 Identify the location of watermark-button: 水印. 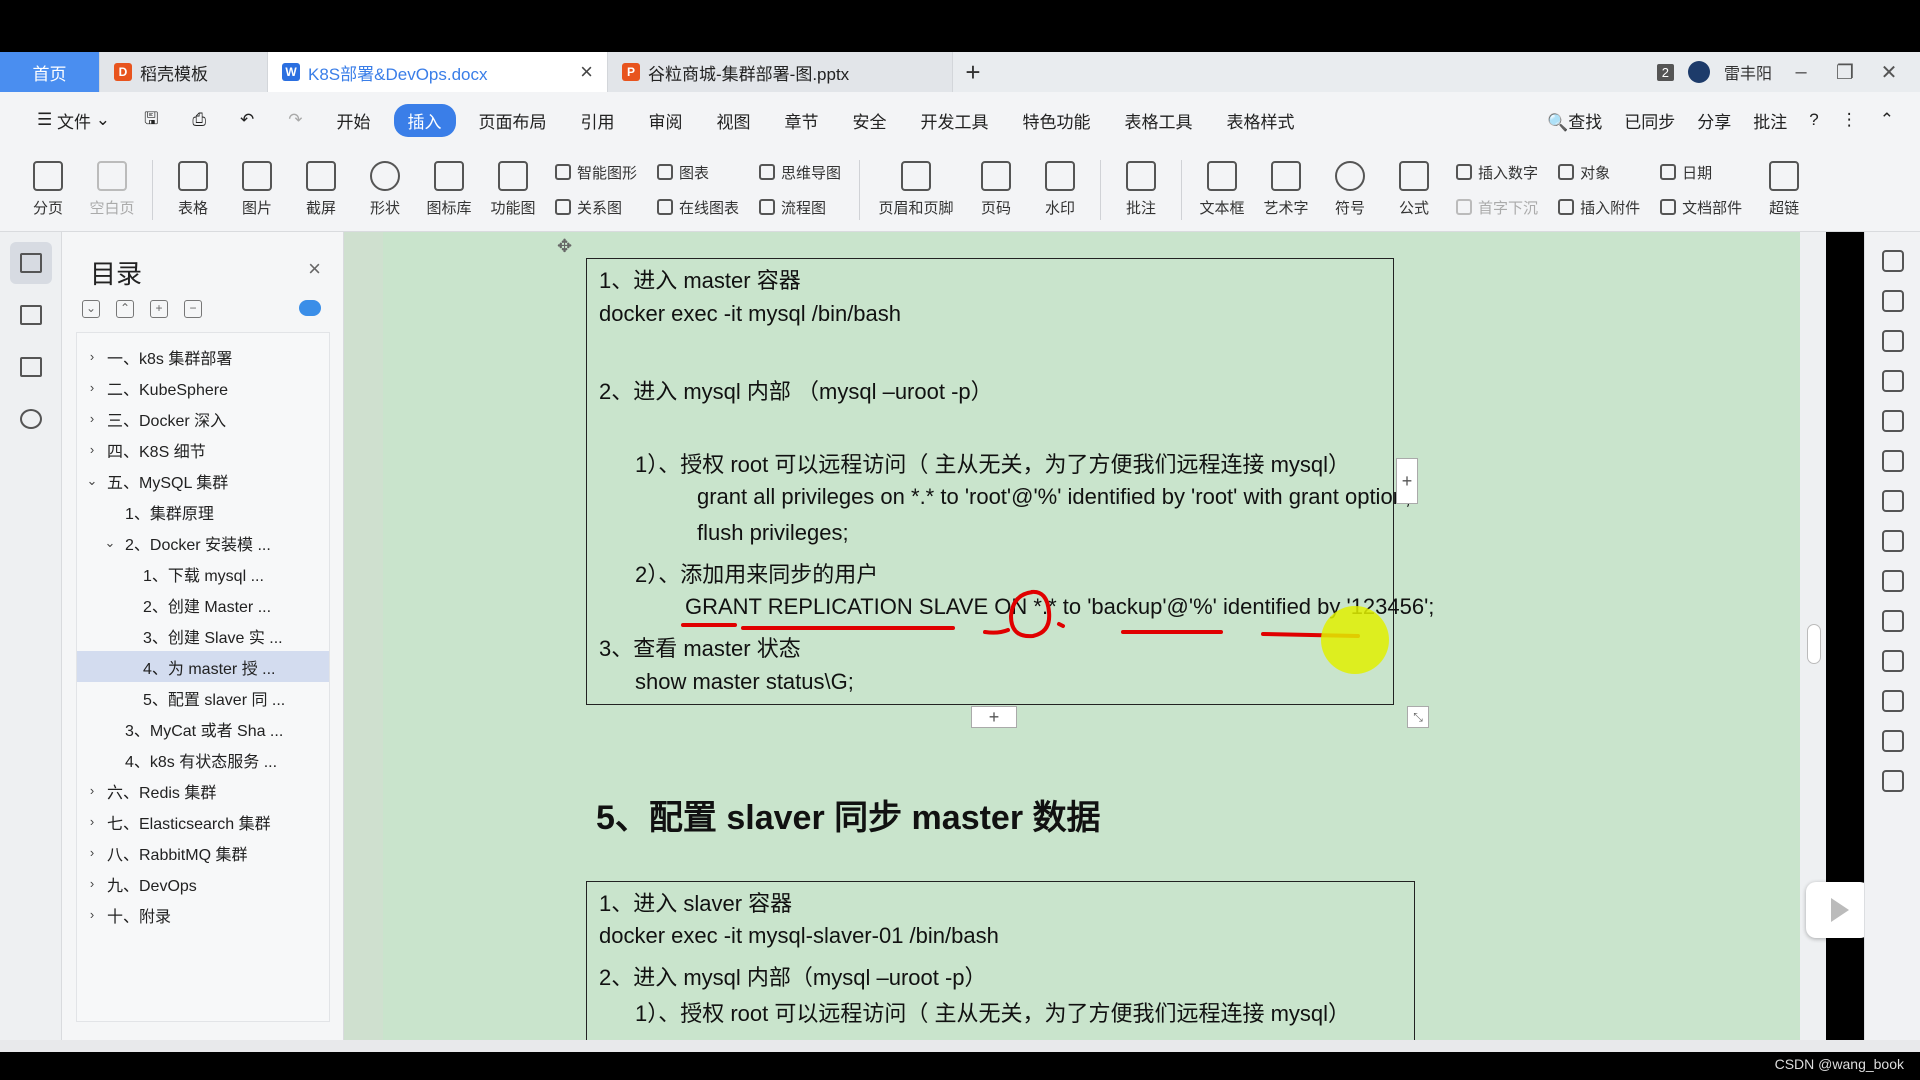
(1060, 189).